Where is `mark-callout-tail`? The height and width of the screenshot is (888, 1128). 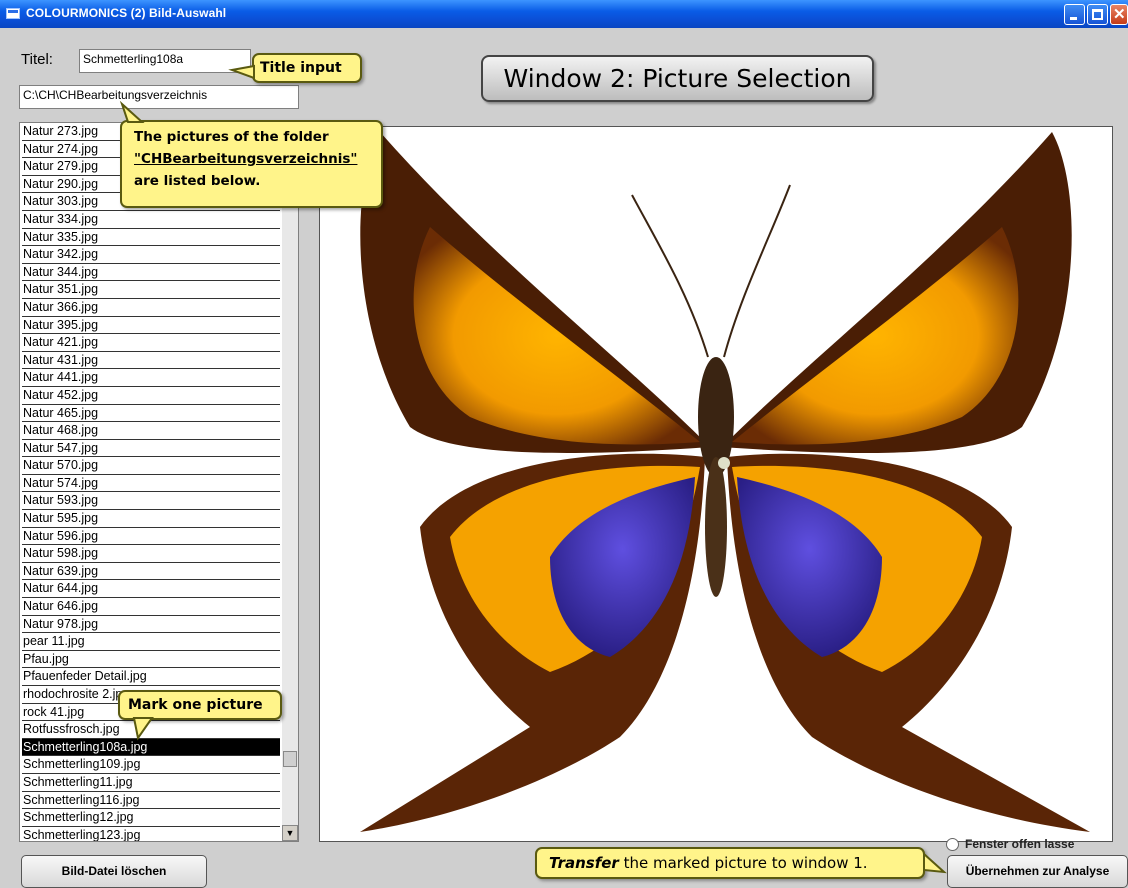
mark-callout-tail is located at coordinates (143, 729).